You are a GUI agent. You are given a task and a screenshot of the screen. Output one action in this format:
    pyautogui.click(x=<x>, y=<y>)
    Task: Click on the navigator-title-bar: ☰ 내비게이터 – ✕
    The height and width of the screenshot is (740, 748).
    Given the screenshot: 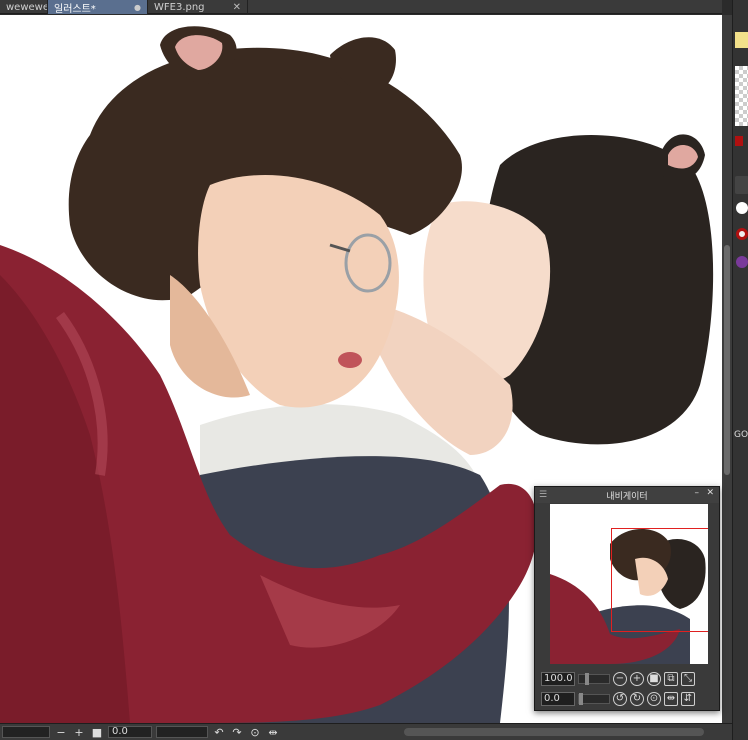 What is the action you would take?
    pyautogui.click(x=627, y=495)
    